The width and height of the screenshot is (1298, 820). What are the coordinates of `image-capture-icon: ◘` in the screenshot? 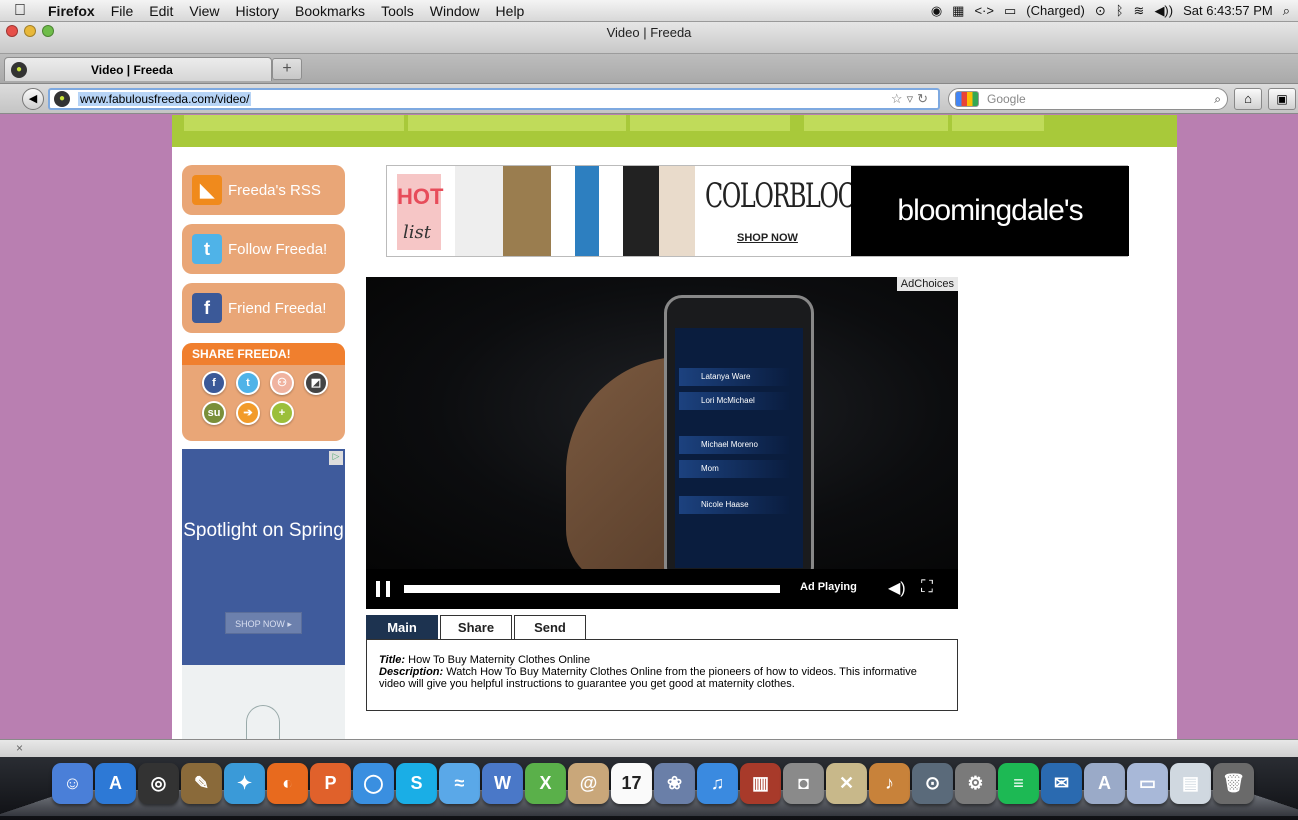 It's located at (803, 783).